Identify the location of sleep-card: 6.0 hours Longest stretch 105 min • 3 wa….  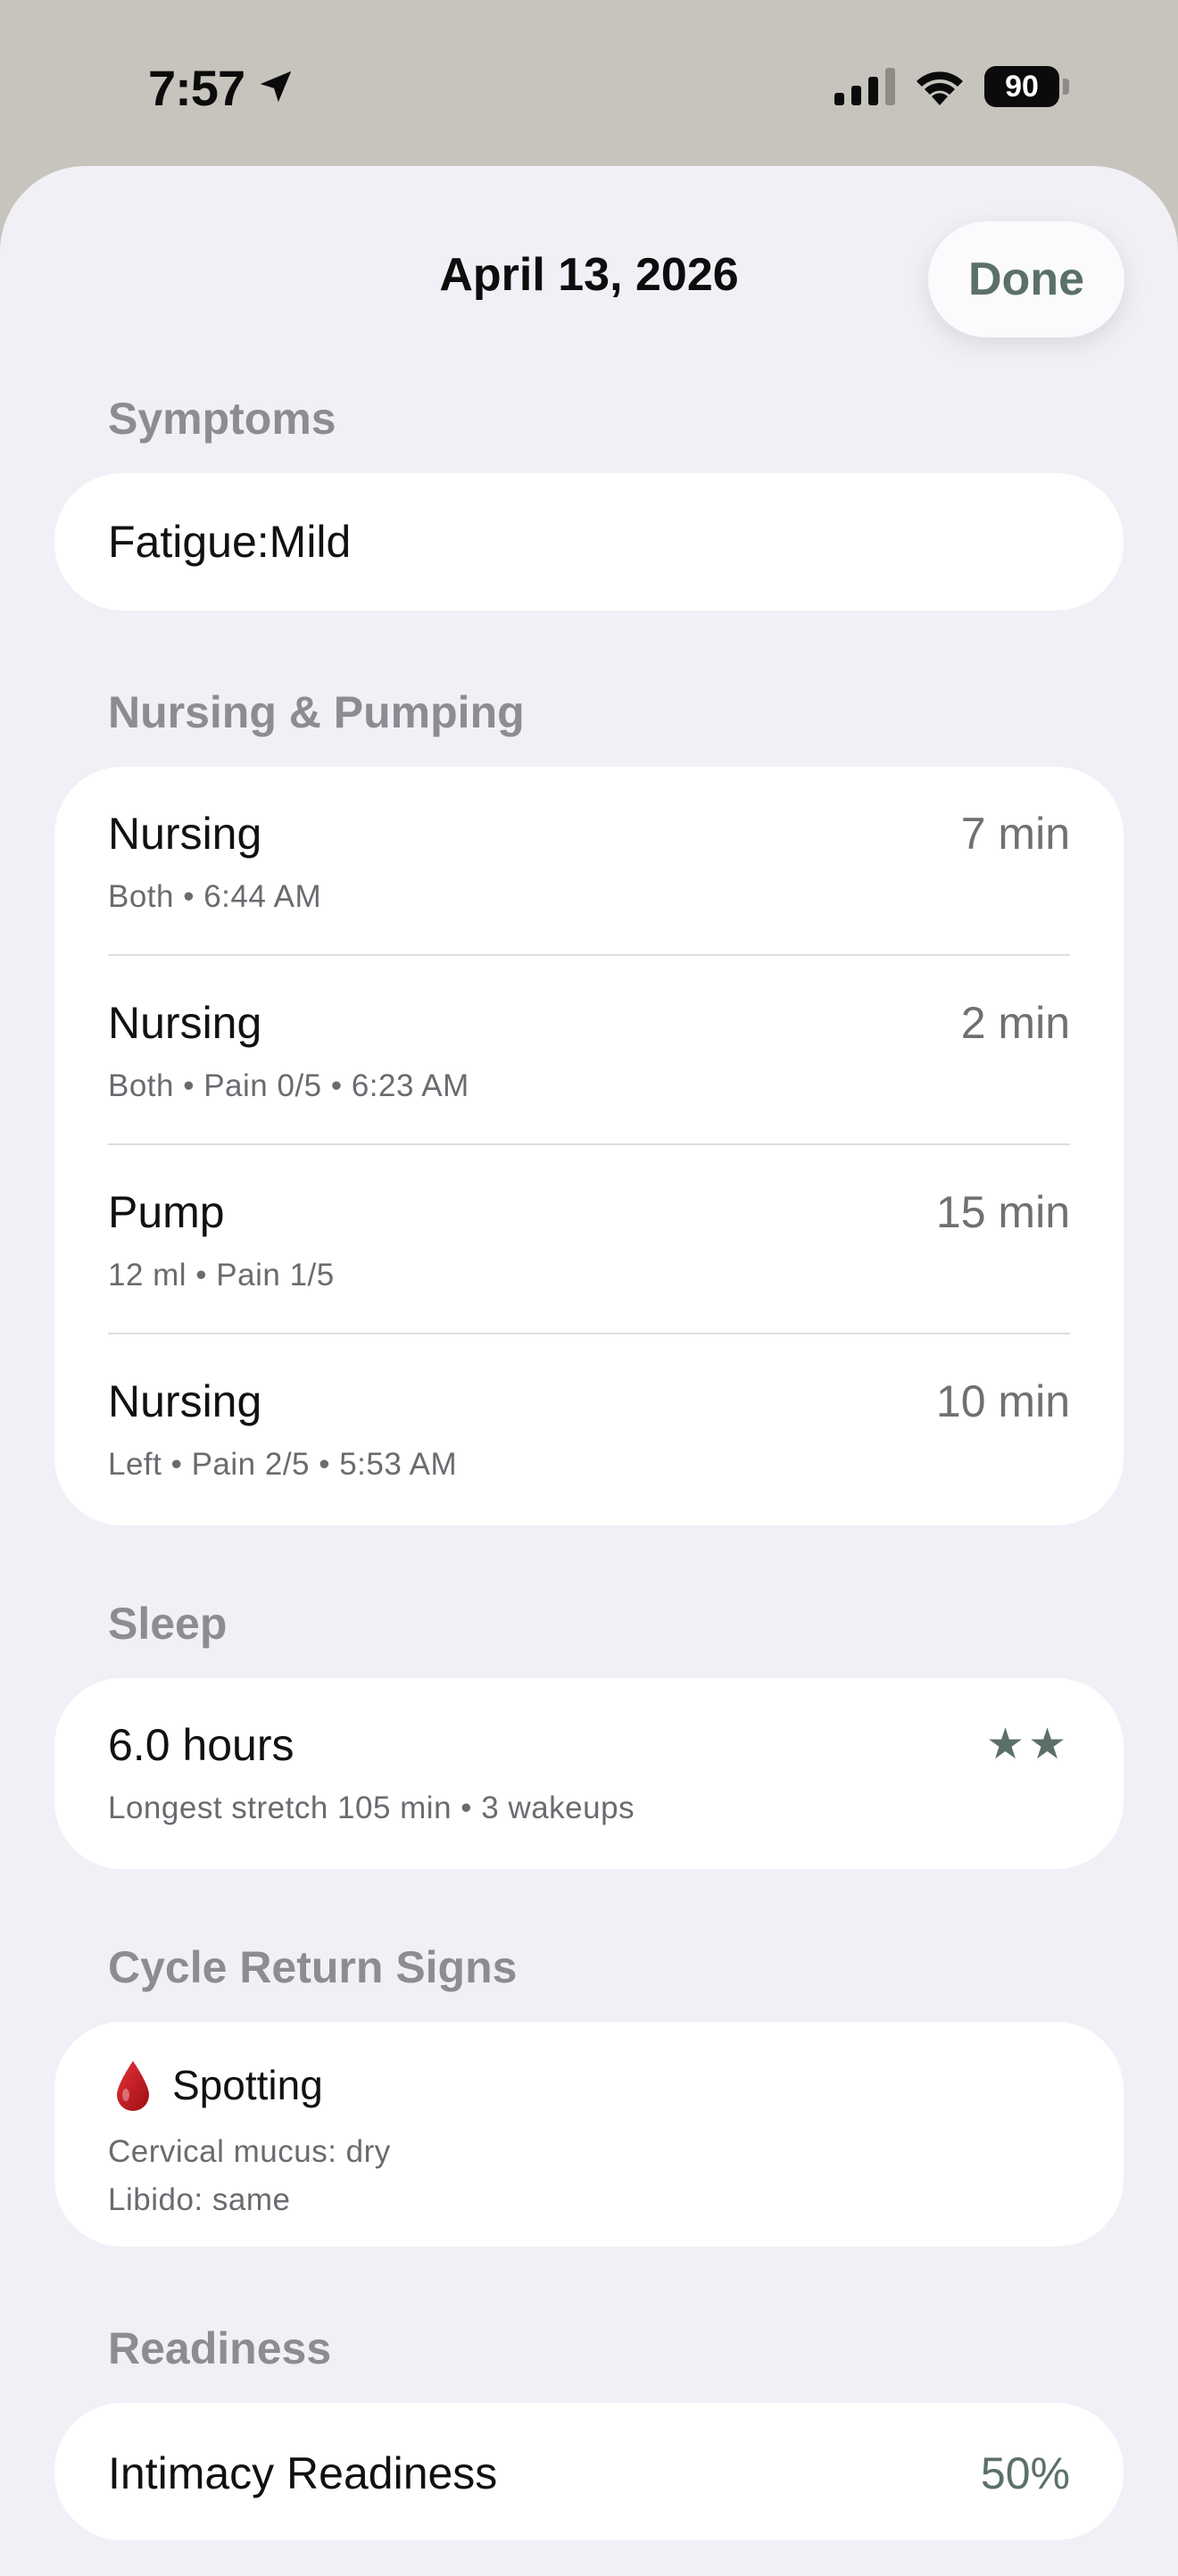
(589, 1774).